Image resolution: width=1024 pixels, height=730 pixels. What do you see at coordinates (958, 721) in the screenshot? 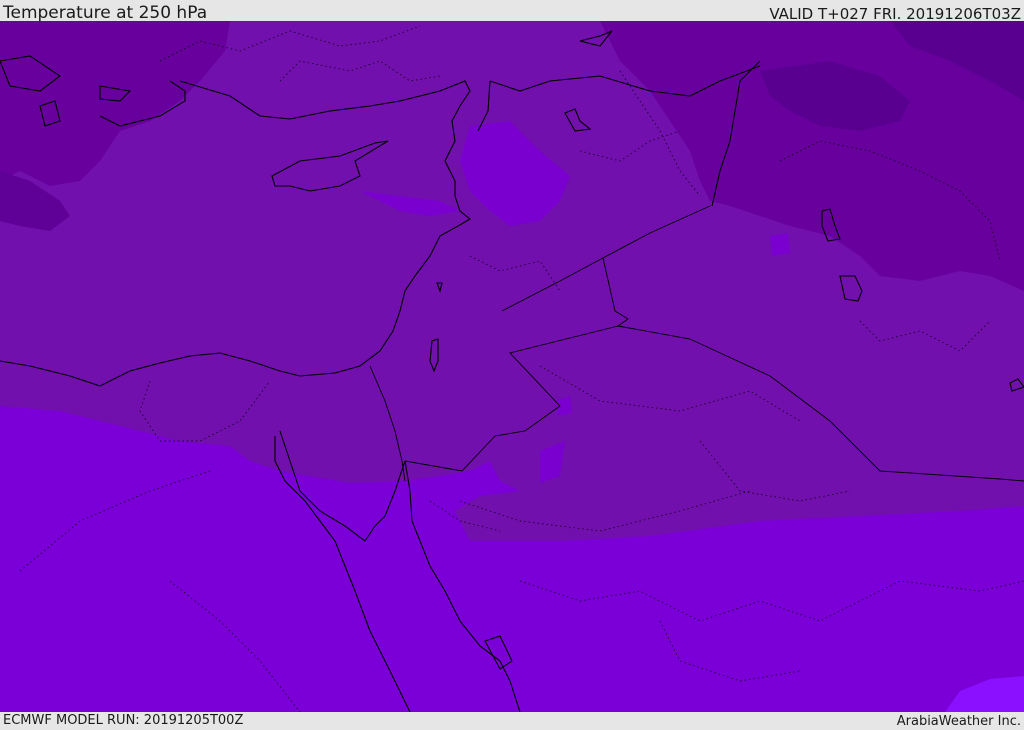
I see `credit-label: ArabiaWeather Inc.` at bounding box center [958, 721].